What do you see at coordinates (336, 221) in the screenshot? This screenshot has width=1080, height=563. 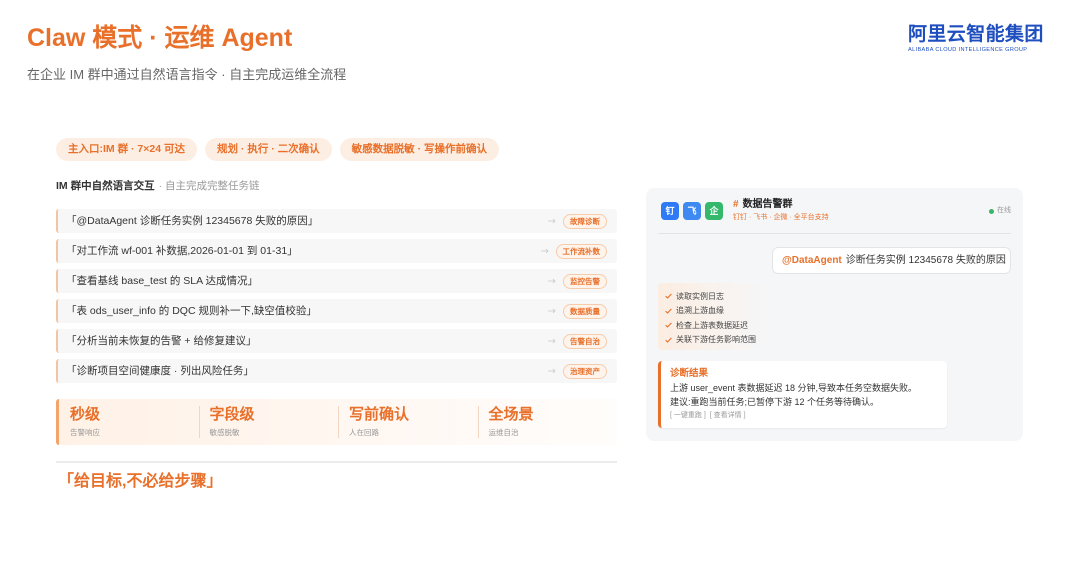 I see `command-row: 「@DataAgent 诊断任务实例 12345678 失败的原因」 故障诊断` at bounding box center [336, 221].